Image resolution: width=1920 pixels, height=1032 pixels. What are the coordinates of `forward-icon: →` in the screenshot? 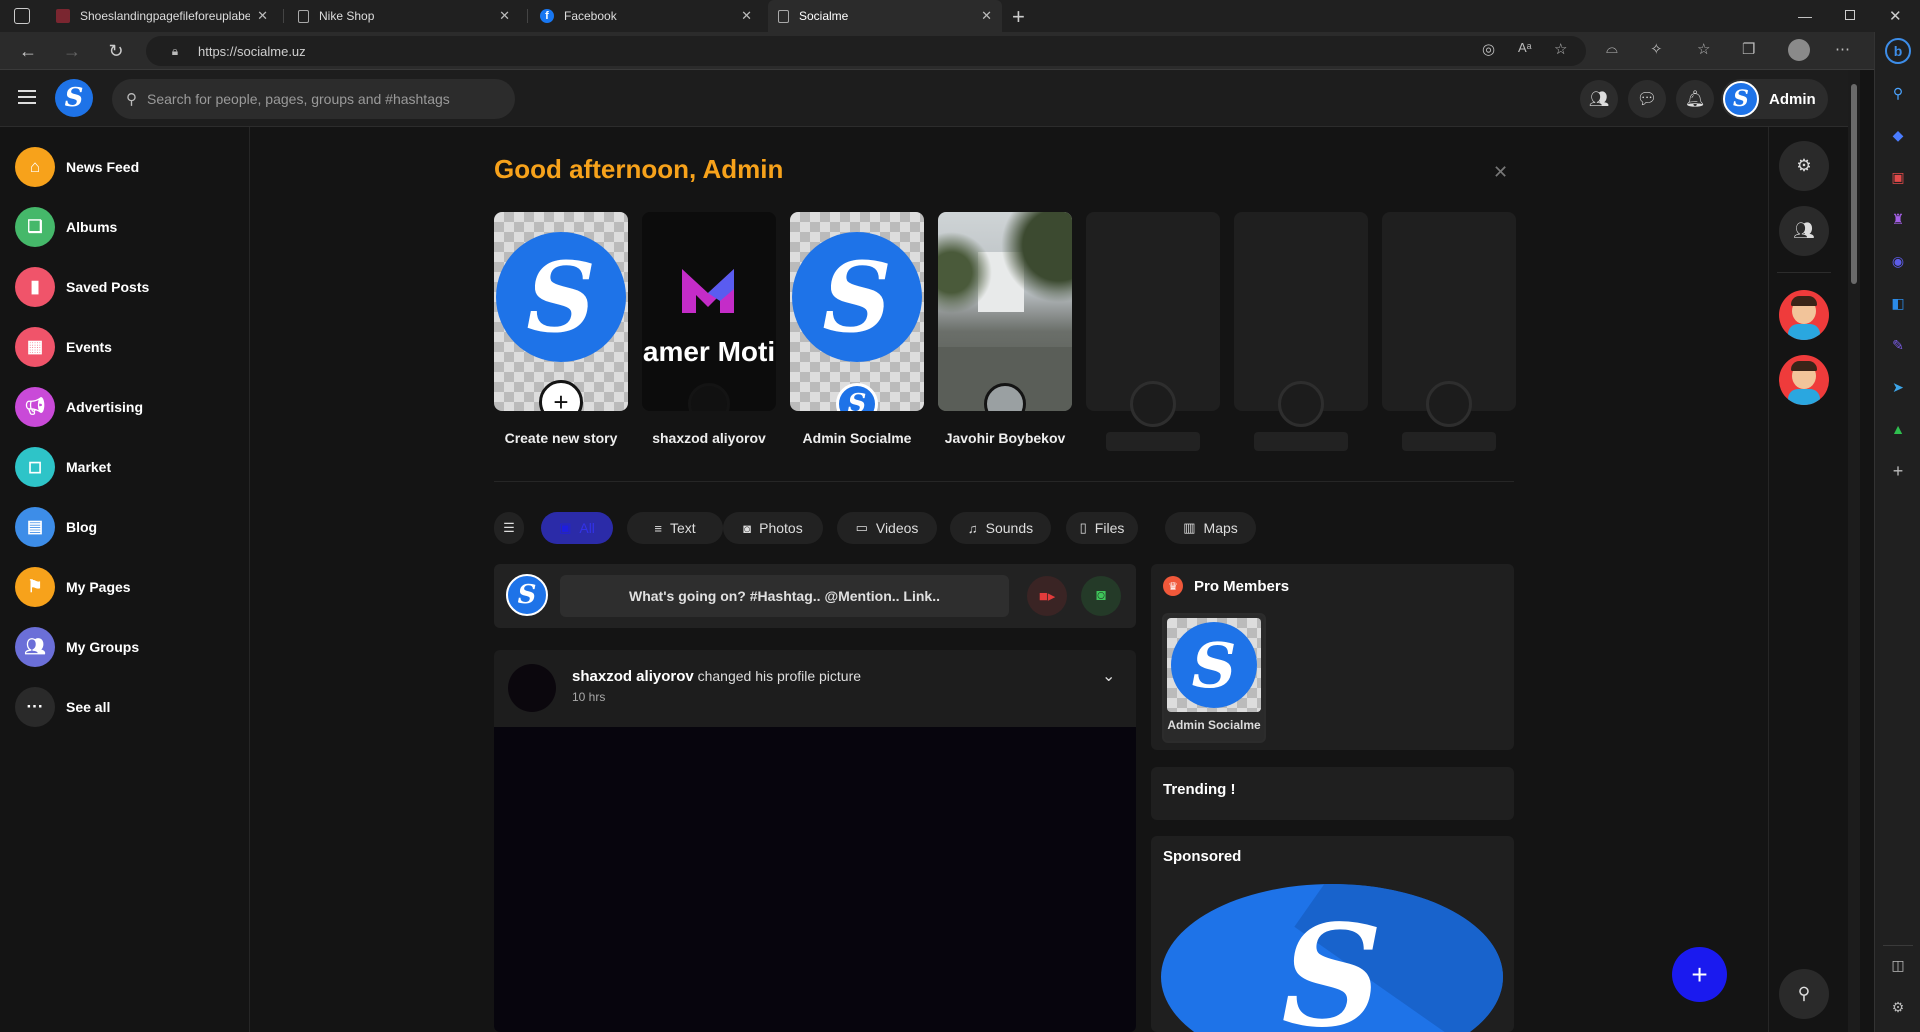 It's located at (72, 51).